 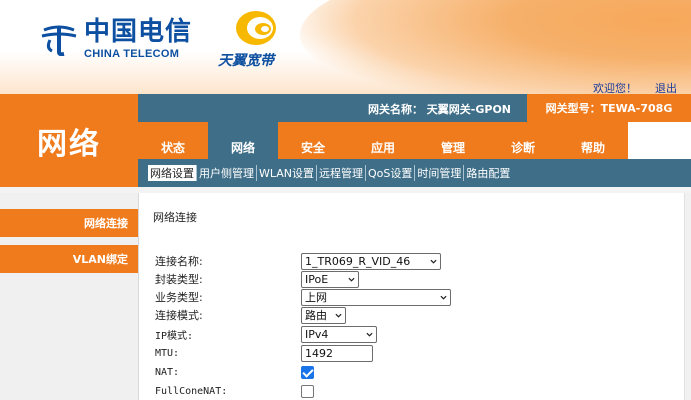 What do you see at coordinates (330, 279) in the screenshot?
I see `encapsulation-select: IPoE` at bounding box center [330, 279].